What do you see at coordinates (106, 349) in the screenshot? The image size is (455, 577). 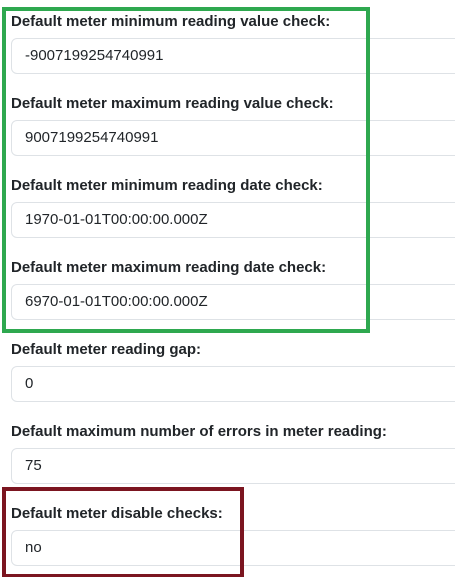 I see `reading-gap-label: Default meter reading gap:` at bounding box center [106, 349].